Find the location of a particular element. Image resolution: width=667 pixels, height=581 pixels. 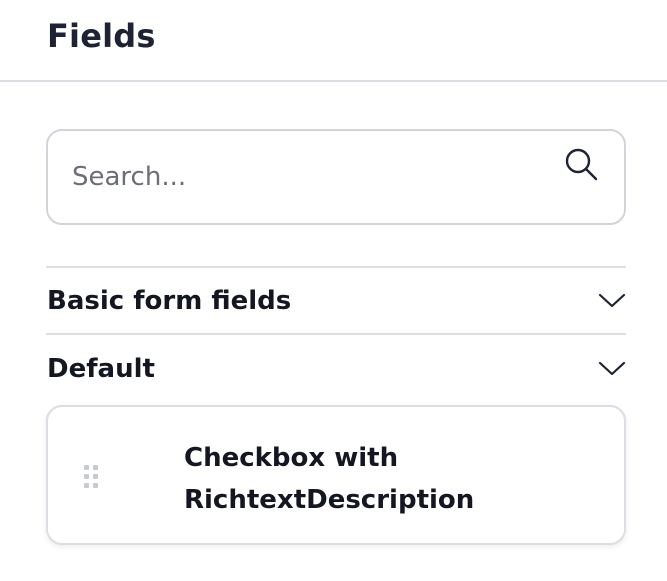

section-default: Default is located at coordinates (336, 369).